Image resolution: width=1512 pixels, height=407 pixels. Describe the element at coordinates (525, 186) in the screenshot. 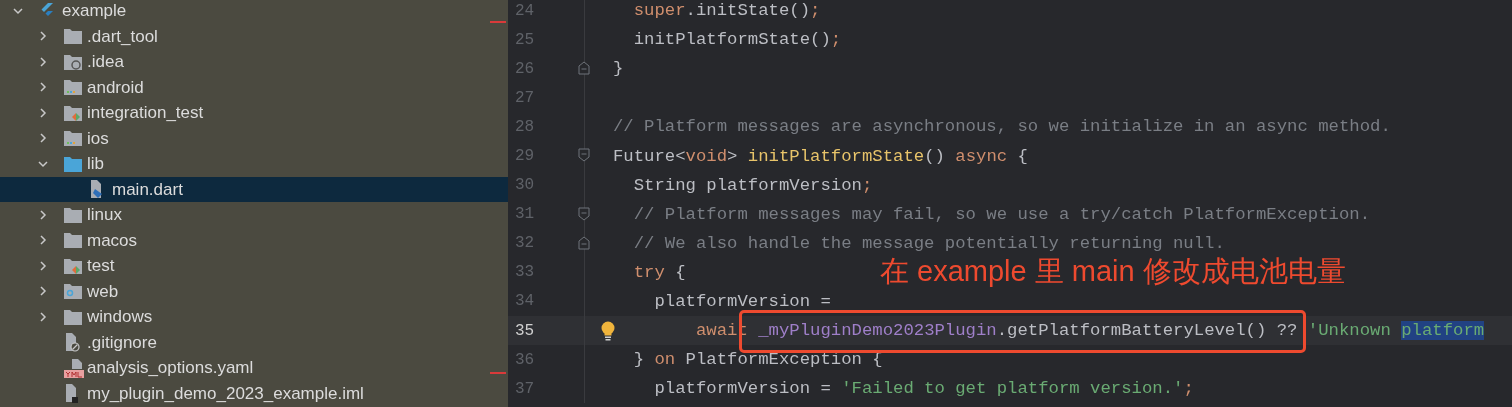

I see `line-number: 30` at that location.